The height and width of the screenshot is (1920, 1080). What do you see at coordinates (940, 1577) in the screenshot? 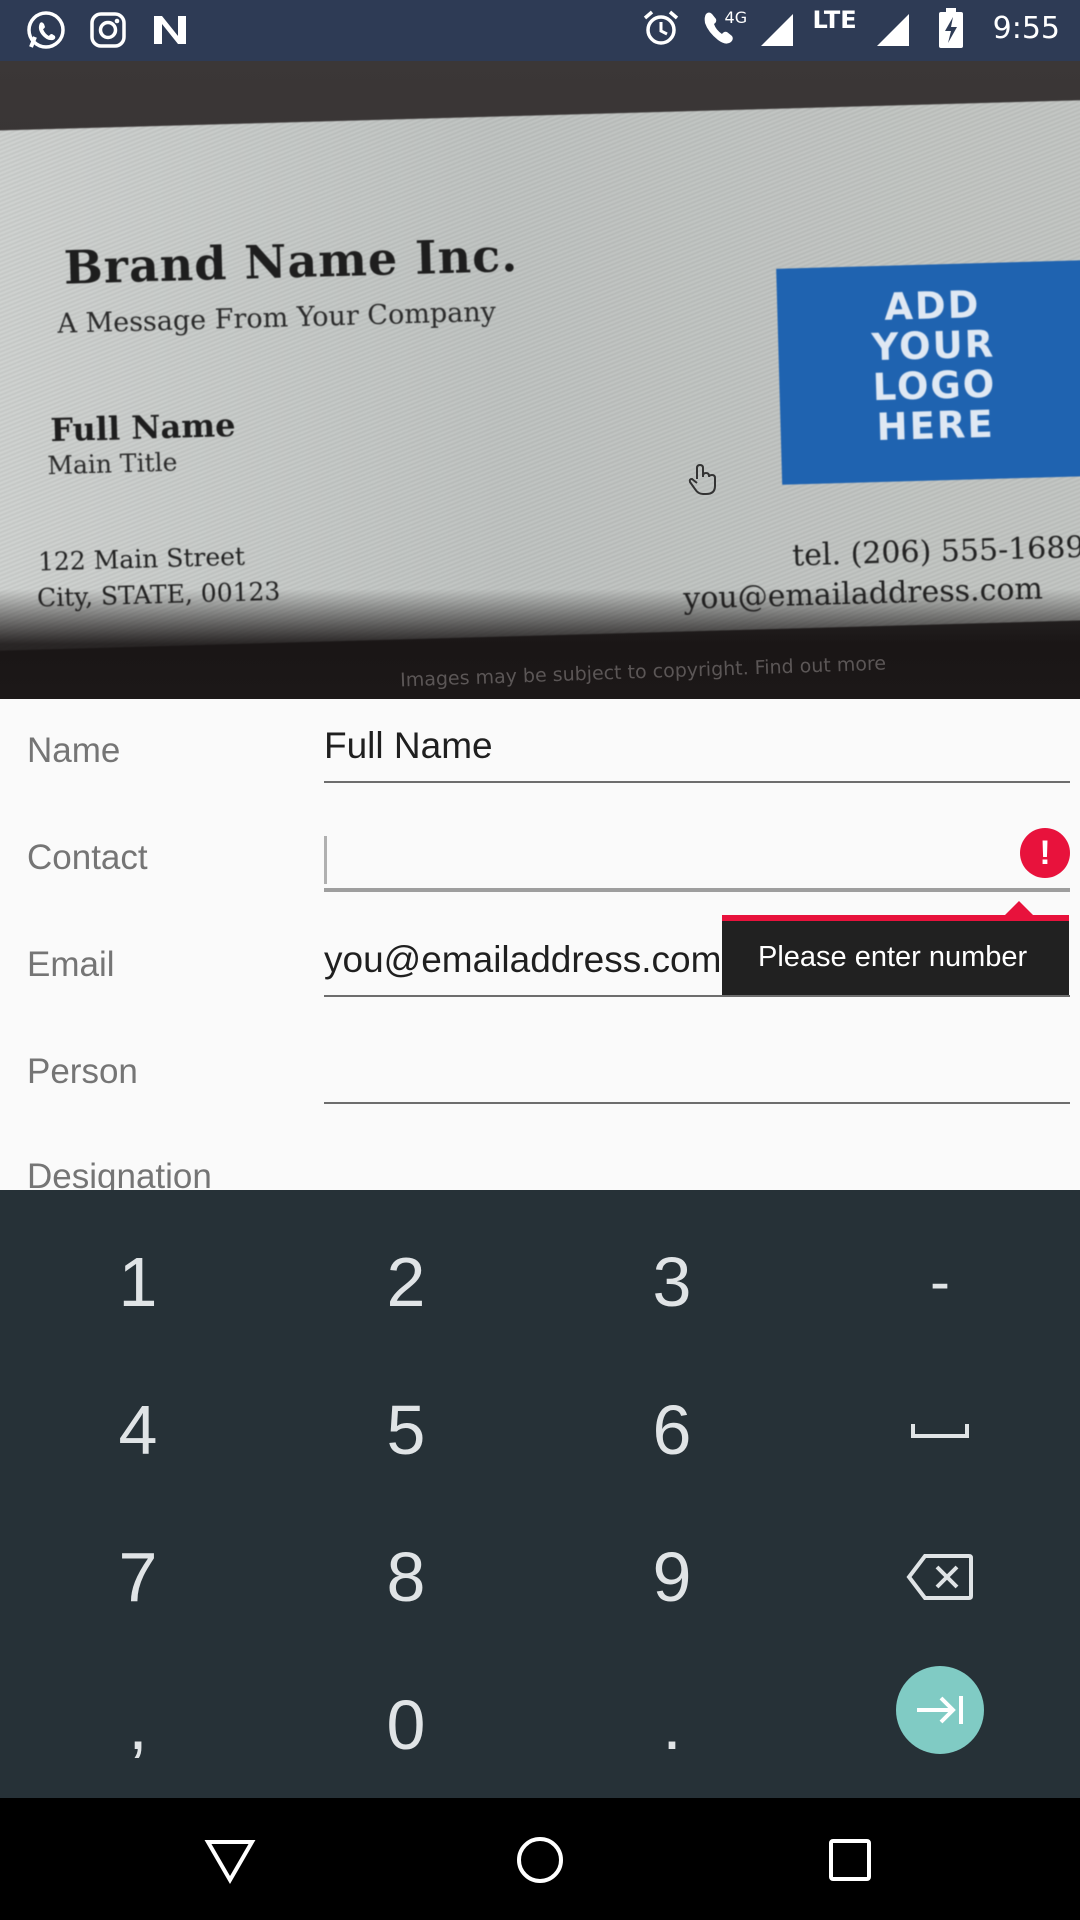
I see `backspace-icon` at bounding box center [940, 1577].